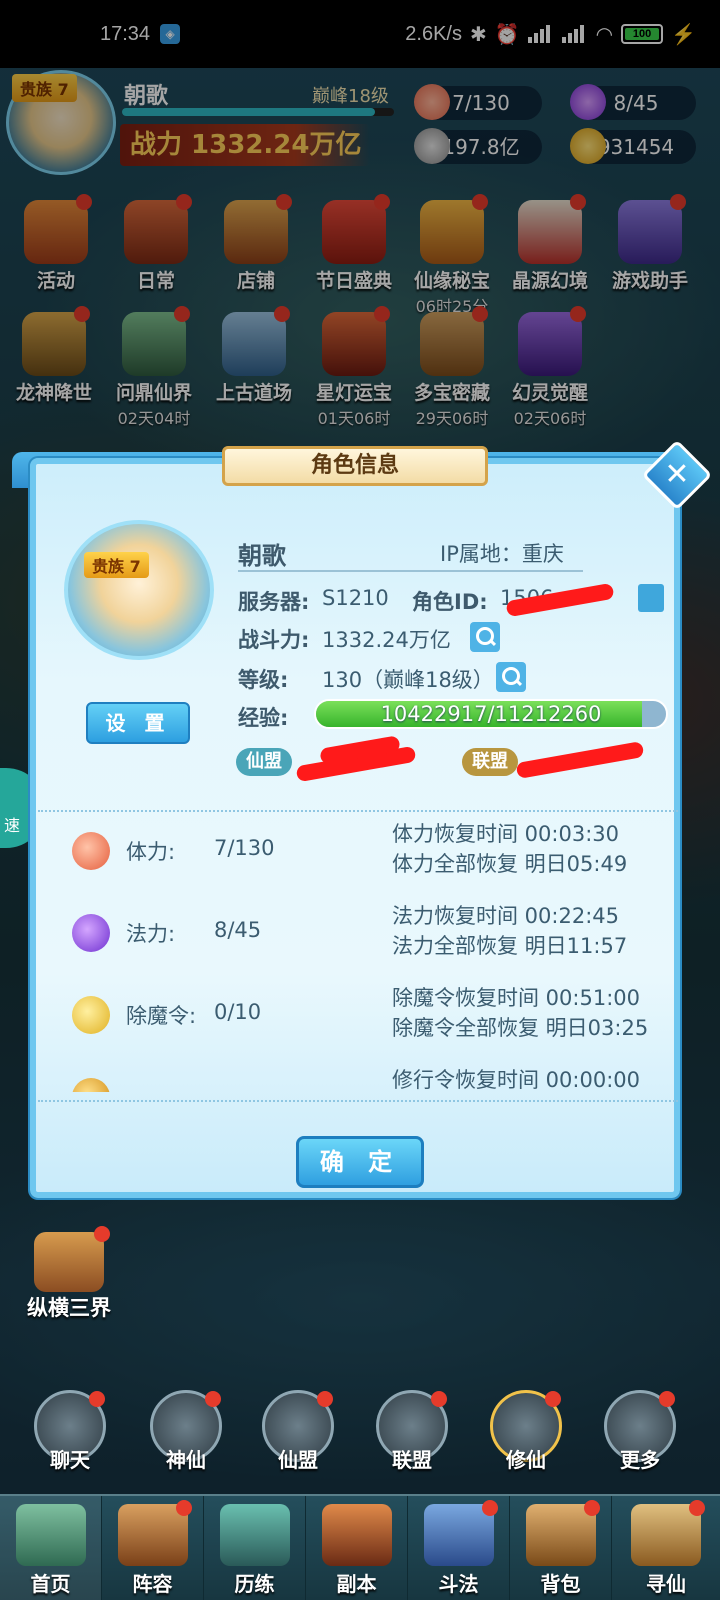 The image size is (720, 1600). What do you see at coordinates (412, 1431) in the screenshot?
I see `alliance-button: 联盟` at bounding box center [412, 1431].